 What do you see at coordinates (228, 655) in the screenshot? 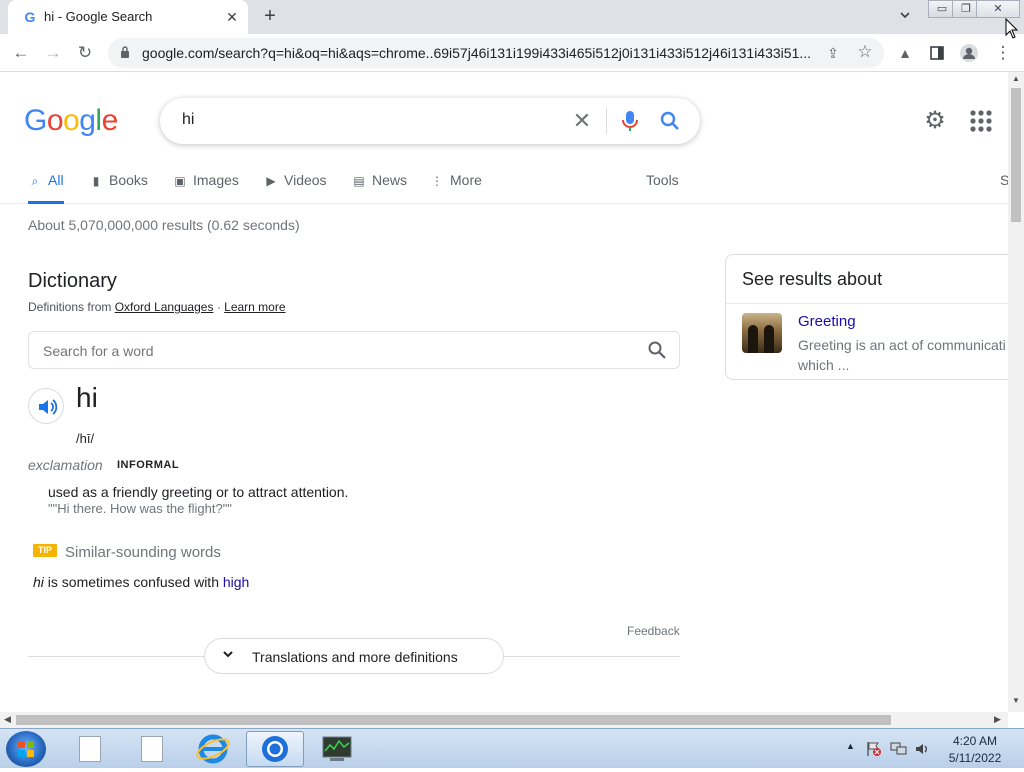
I see `chevron-down-icon` at bounding box center [228, 655].